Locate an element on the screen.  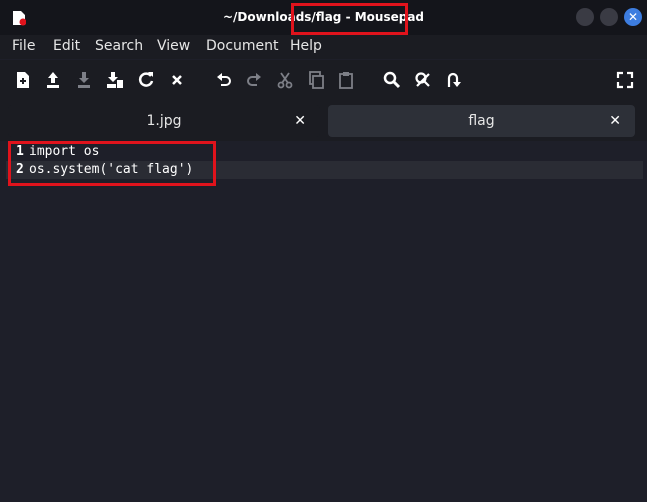
save-as-icon is located at coordinates (115, 80).